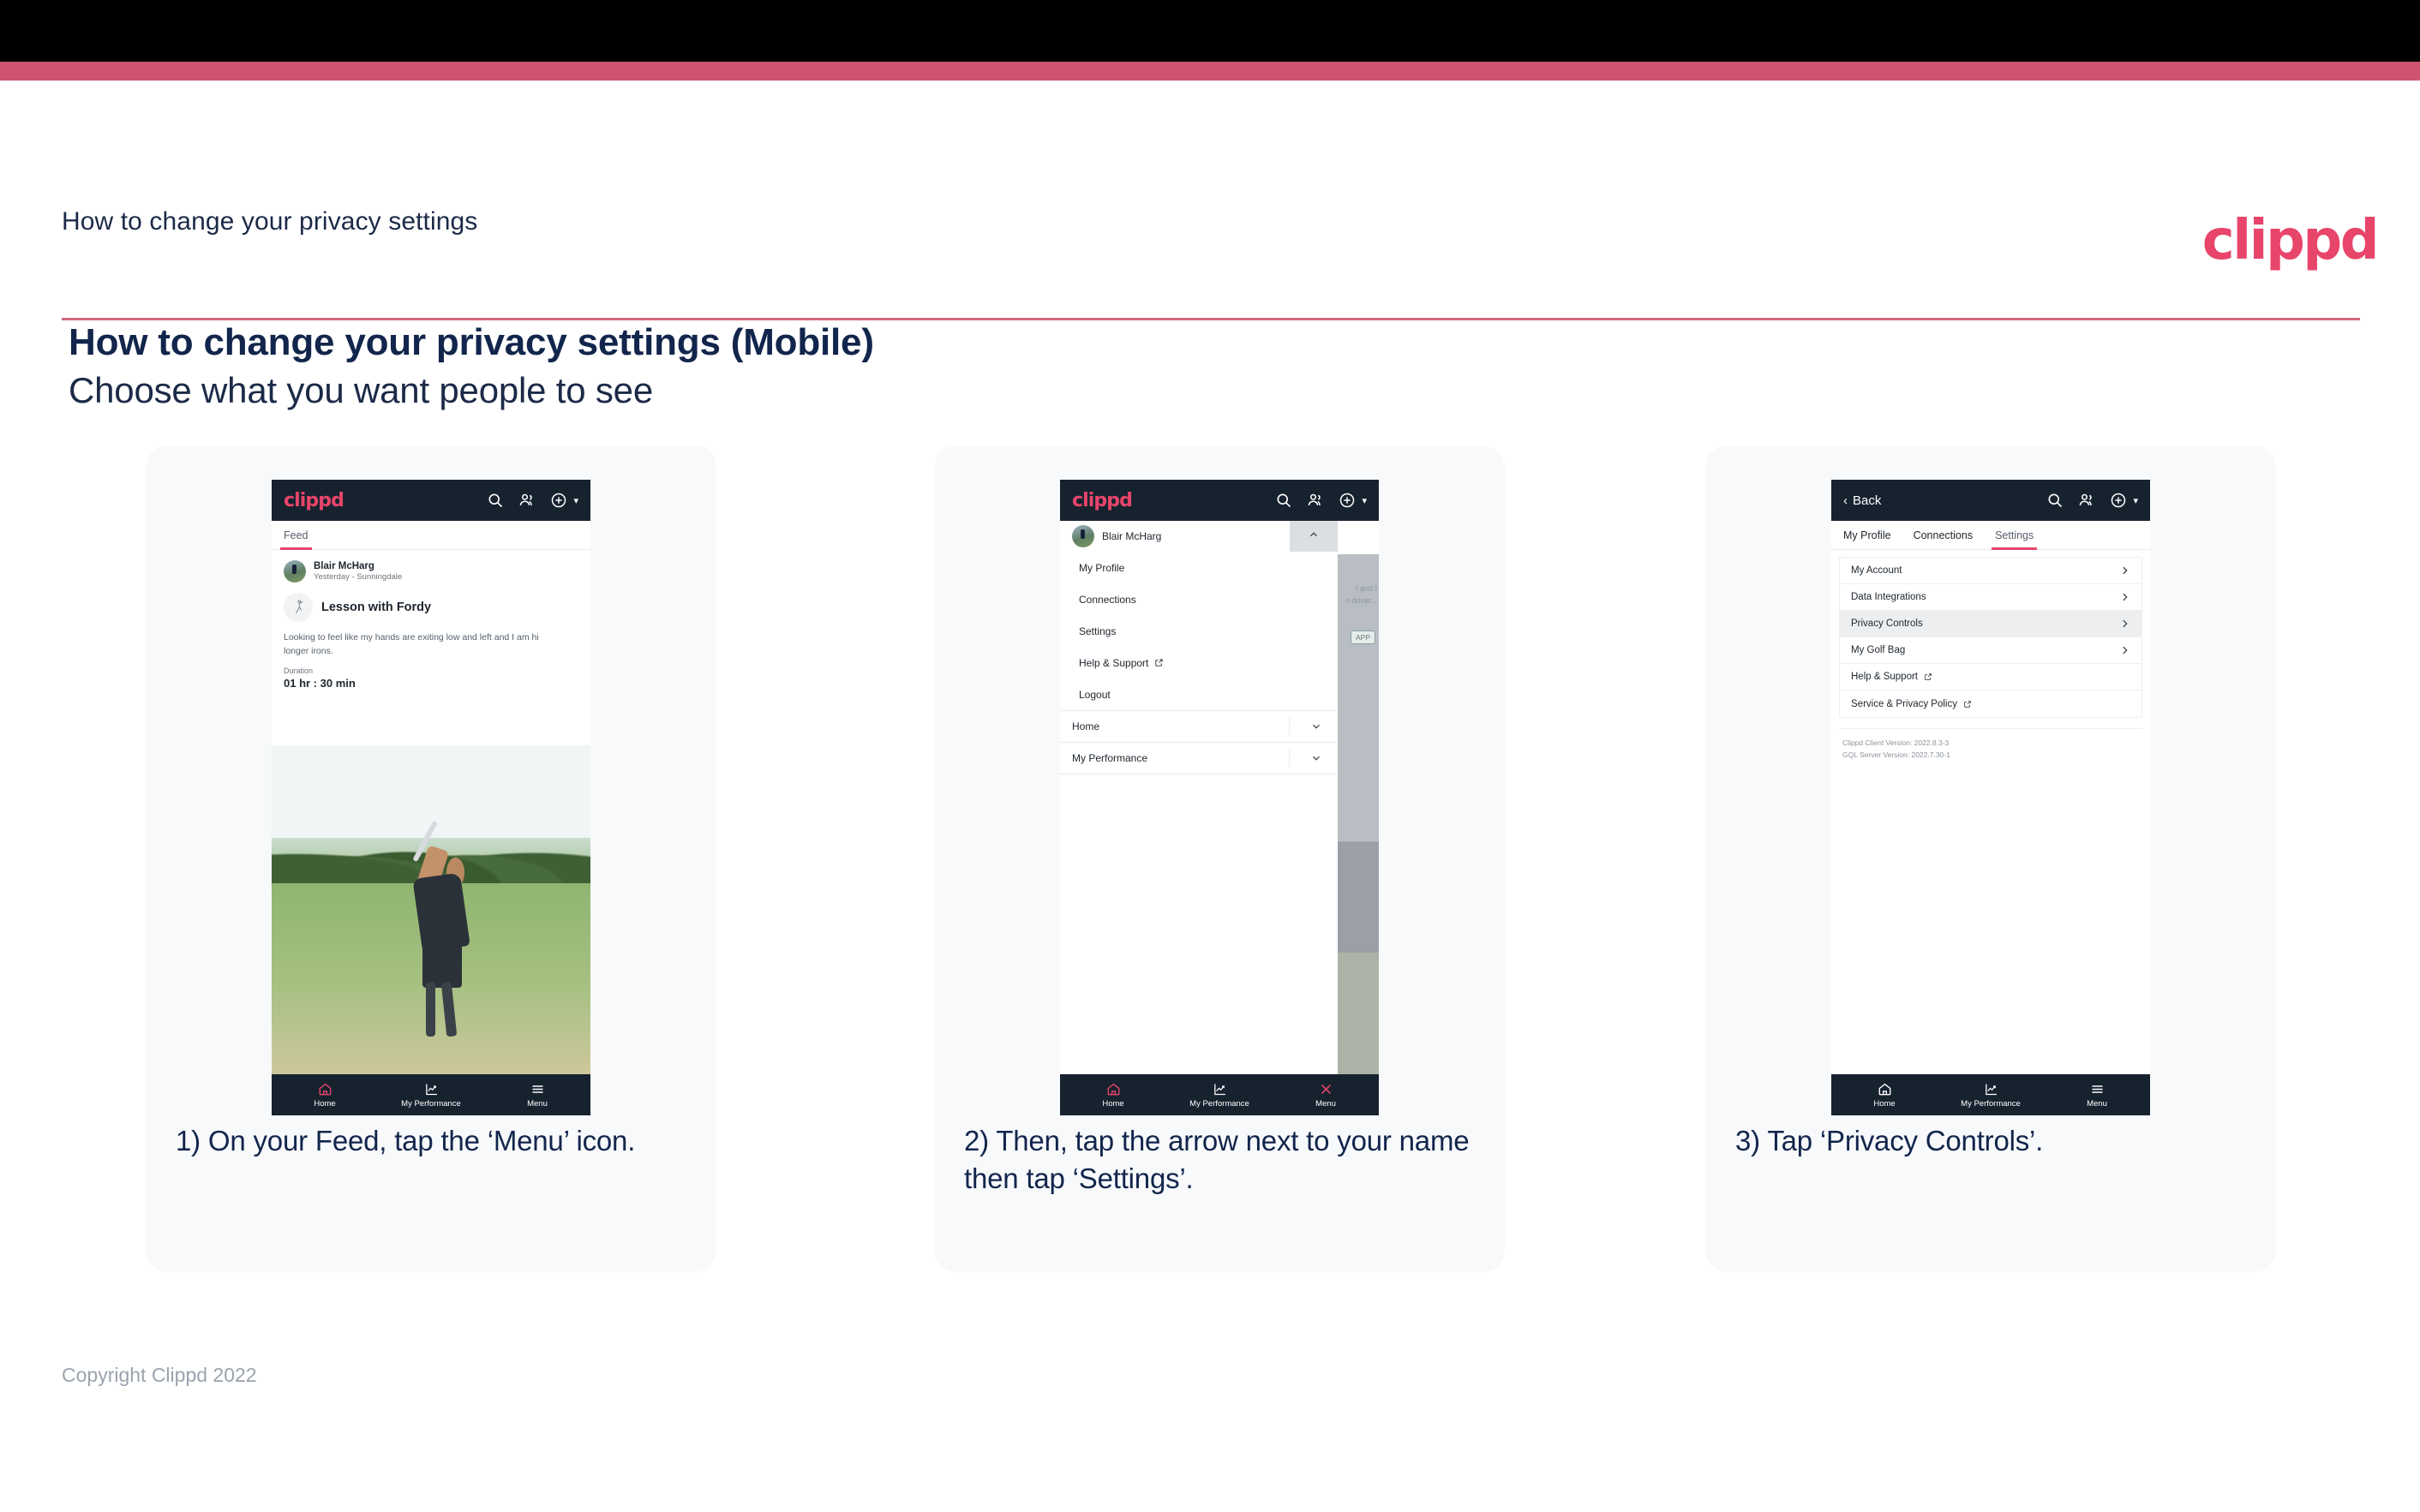 The width and height of the screenshot is (2420, 1512). What do you see at coordinates (1107, 599) in the screenshot?
I see `menu-item-label: Connections` at bounding box center [1107, 599].